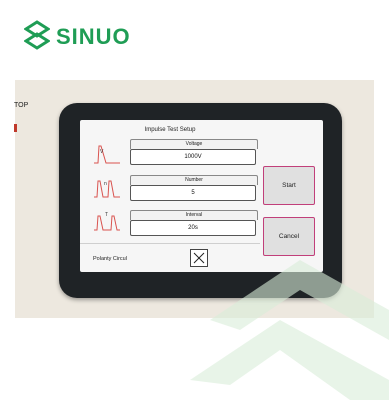 Image resolution: width=389 pixels, height=400 pixels. I want to click on svg-text: T, so click(106, 215).